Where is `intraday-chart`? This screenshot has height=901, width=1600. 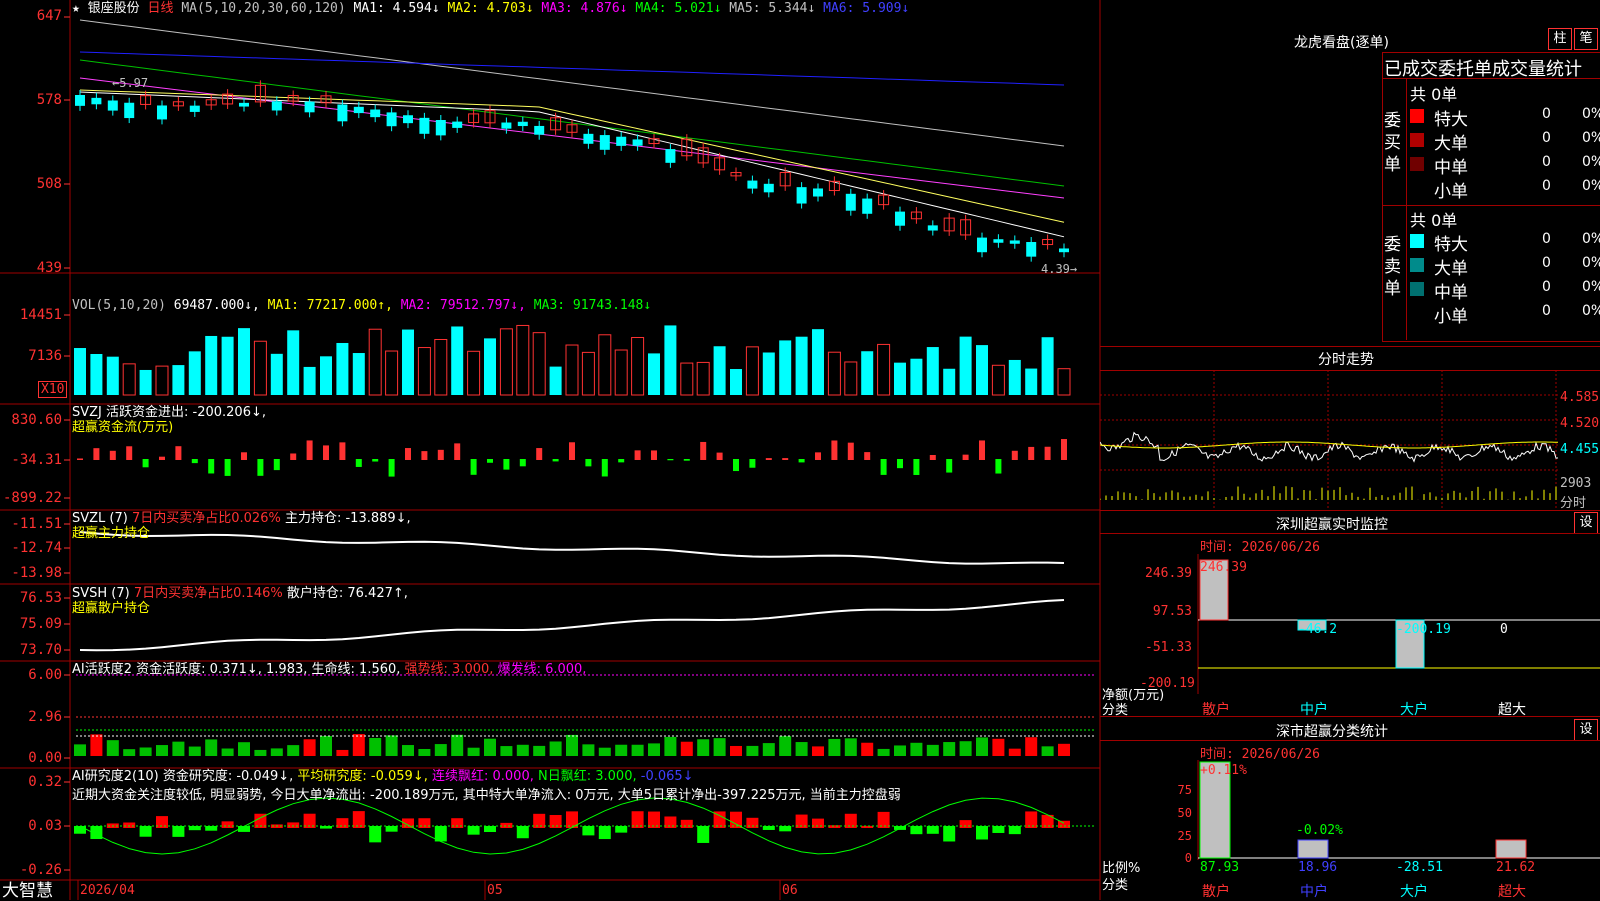 intraday-chart is located at coordinates (1350, 440).